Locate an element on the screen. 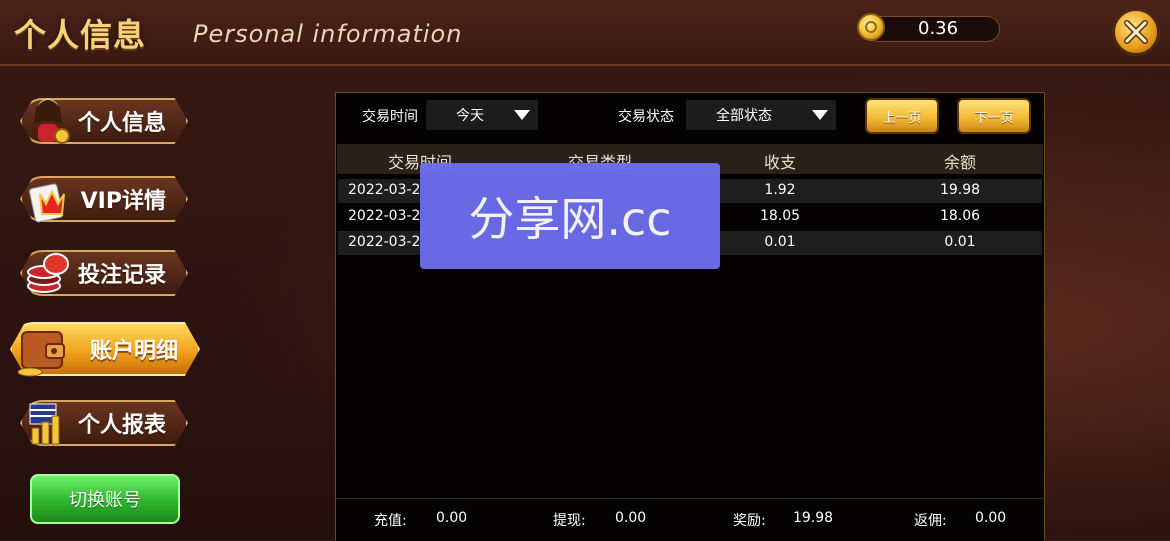 The width and height of the screenshot is (1170, 541). watermark-overlay: 分享网.cc is located at coordinates (570, 216).